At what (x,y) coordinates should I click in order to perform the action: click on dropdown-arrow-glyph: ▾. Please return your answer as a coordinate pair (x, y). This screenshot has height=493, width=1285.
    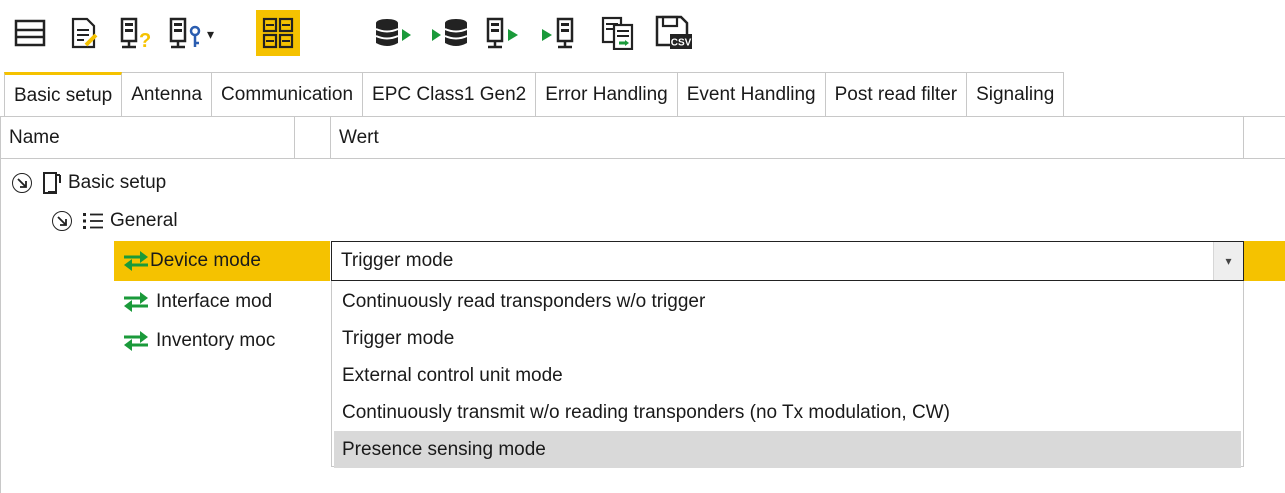
    Looking at the image, I should click on (1228, 261).